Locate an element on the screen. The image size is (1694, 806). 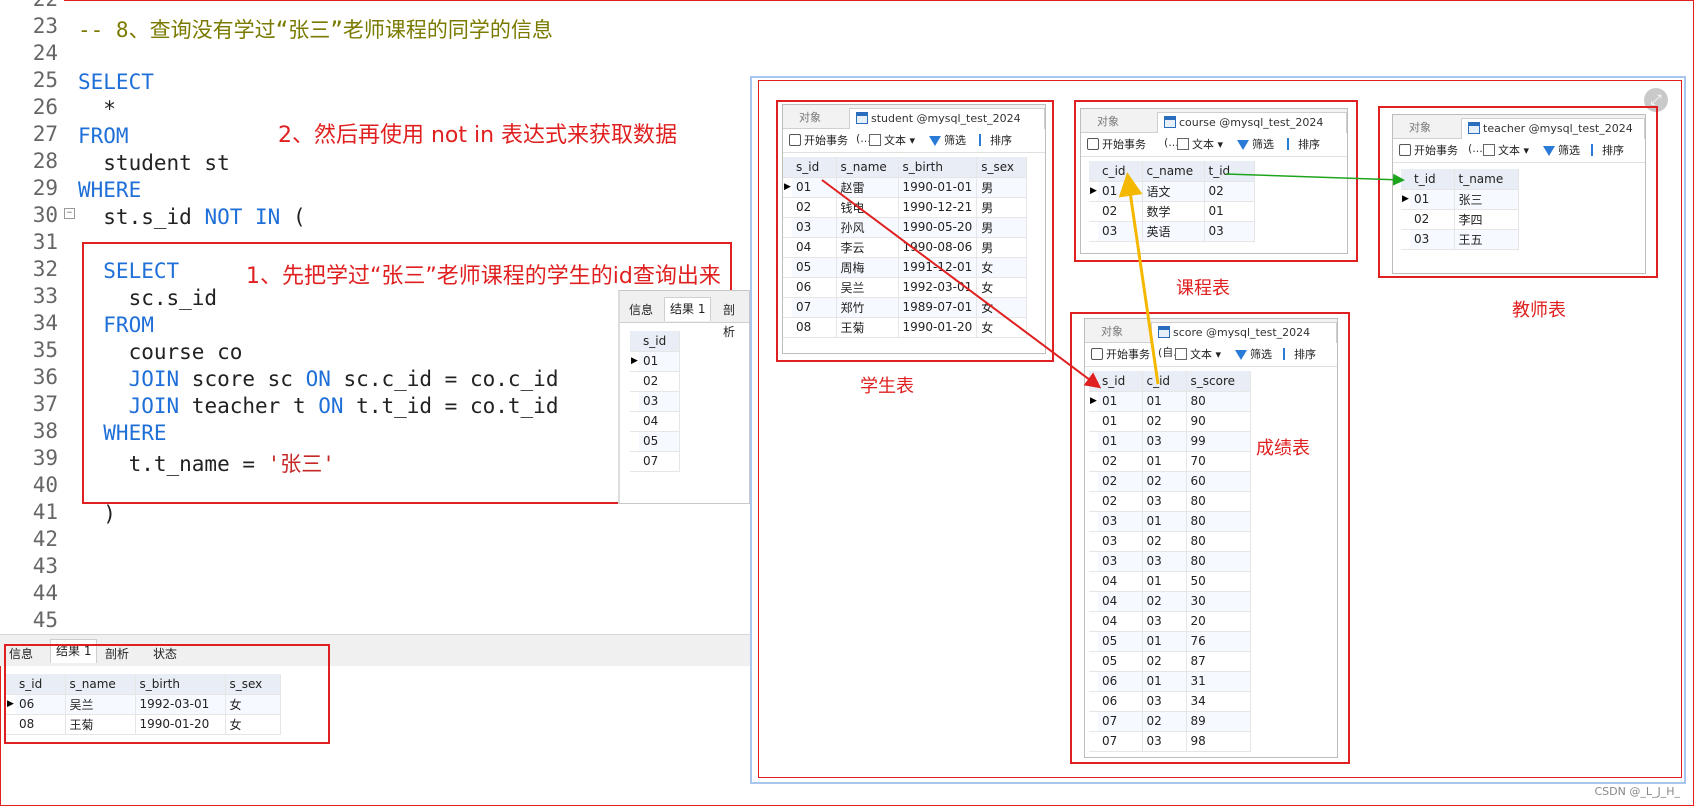
header-row: s_id is located at coordinates (655, 341).